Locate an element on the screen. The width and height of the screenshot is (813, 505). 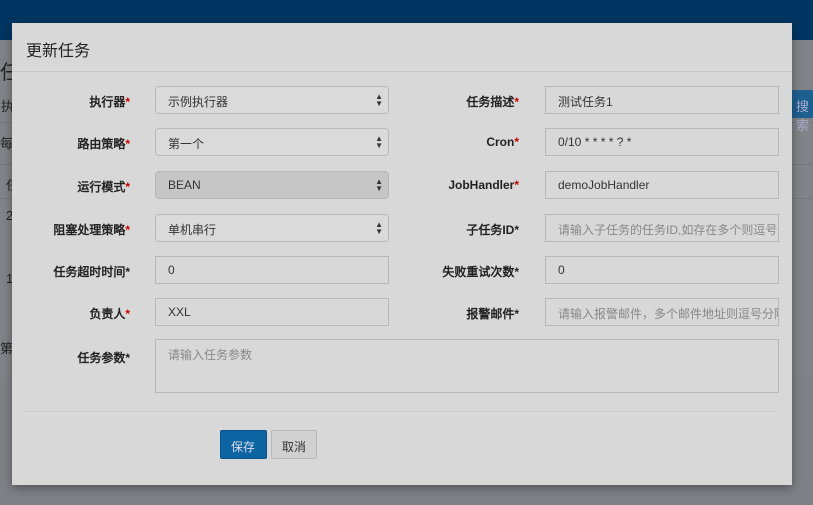
footer-divider is located at coordinates (402, 411).